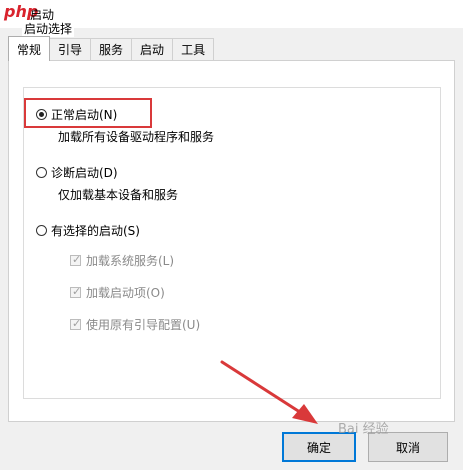  I want to click on arrow-shaft, so click(264, 389).